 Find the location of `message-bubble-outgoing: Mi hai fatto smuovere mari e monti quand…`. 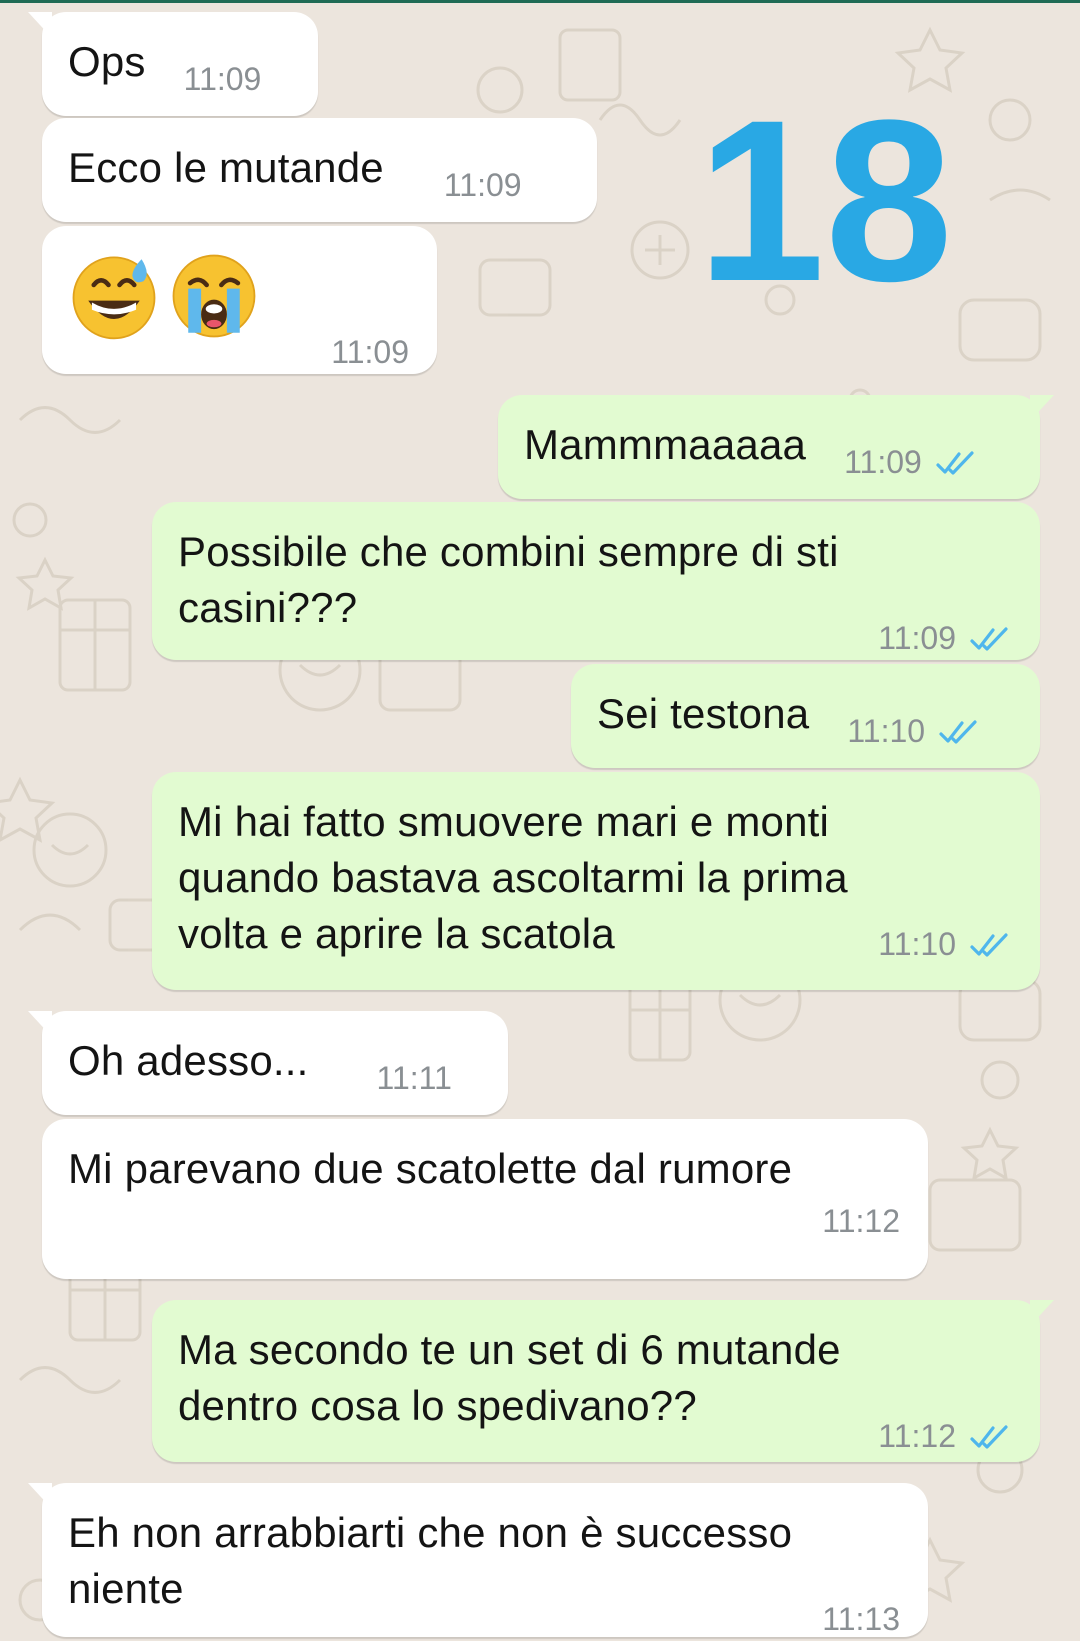

message-bubble-outgoing: Mi hai fatto smuovere mari e monti quand… is located at coordinates (596, 881).